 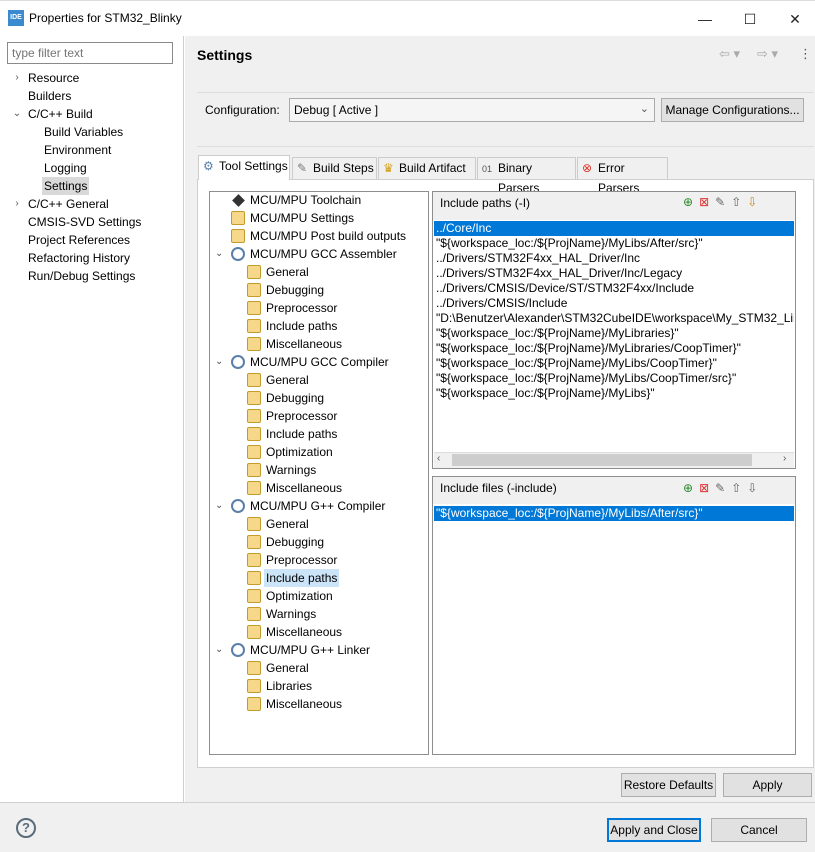 I want to click on tab-build-steps: ✎ Build Steps, so click(x=334, y=168).